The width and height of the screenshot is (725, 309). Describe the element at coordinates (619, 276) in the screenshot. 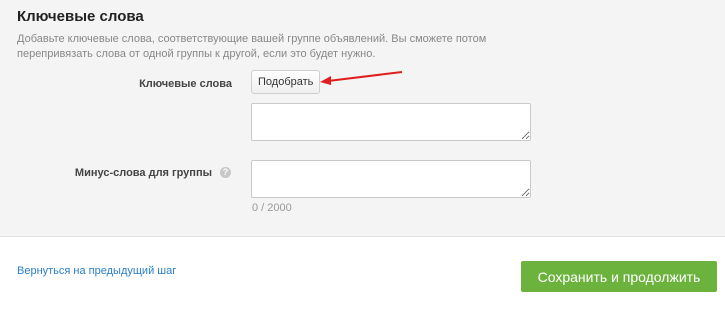

I see `save-and-continue-button: Сохранить и продолжить` at that location.